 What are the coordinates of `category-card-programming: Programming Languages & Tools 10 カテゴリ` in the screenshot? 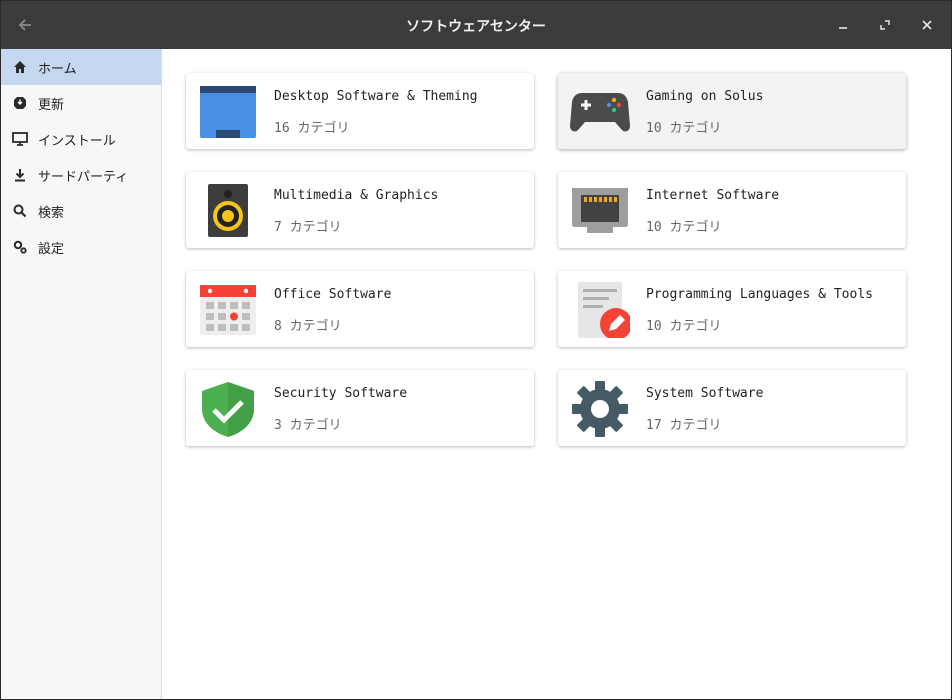 It's located at (732, 309).